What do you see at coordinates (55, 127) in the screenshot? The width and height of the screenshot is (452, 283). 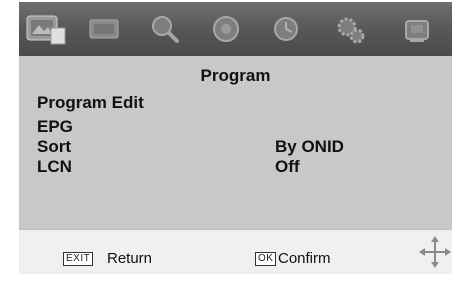 I see `menu-item-epg: EPG` at bounding box center [55, 127].